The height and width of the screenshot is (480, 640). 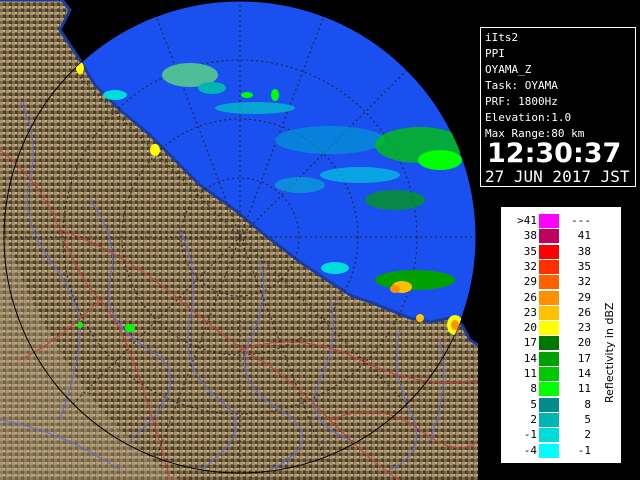 I want to click on legend-high-value: -1, so click(x=584, y=450).